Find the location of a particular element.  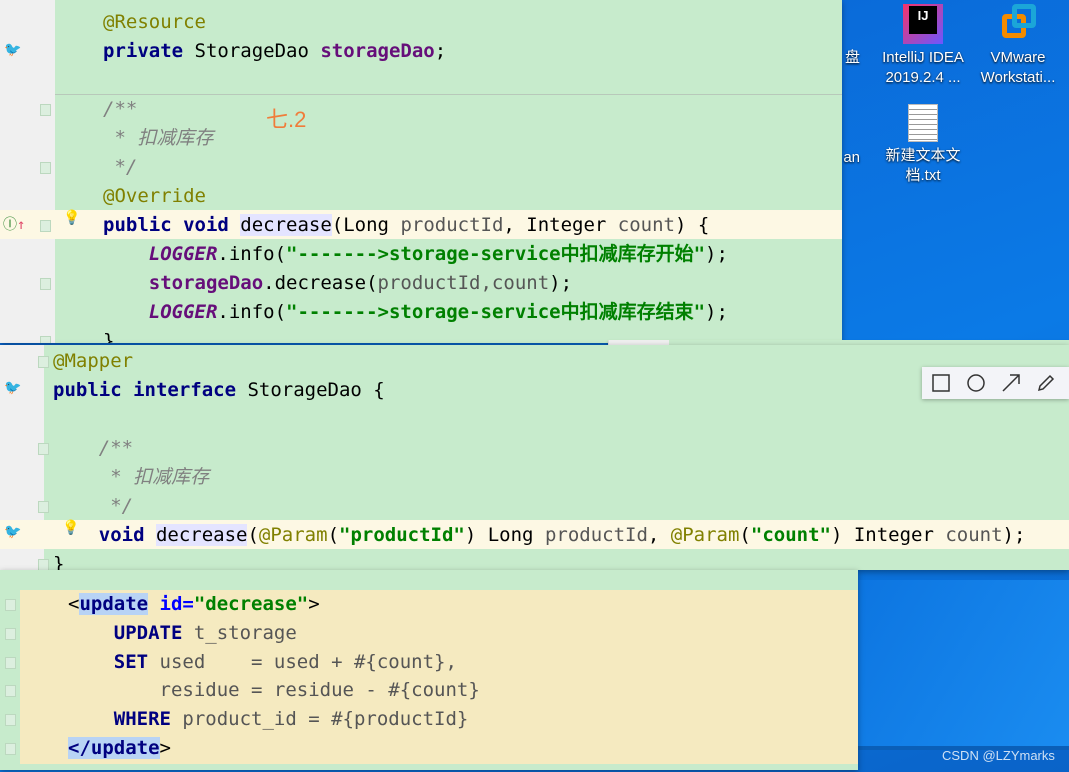

code-token: private is located at coordinates (149, 51).